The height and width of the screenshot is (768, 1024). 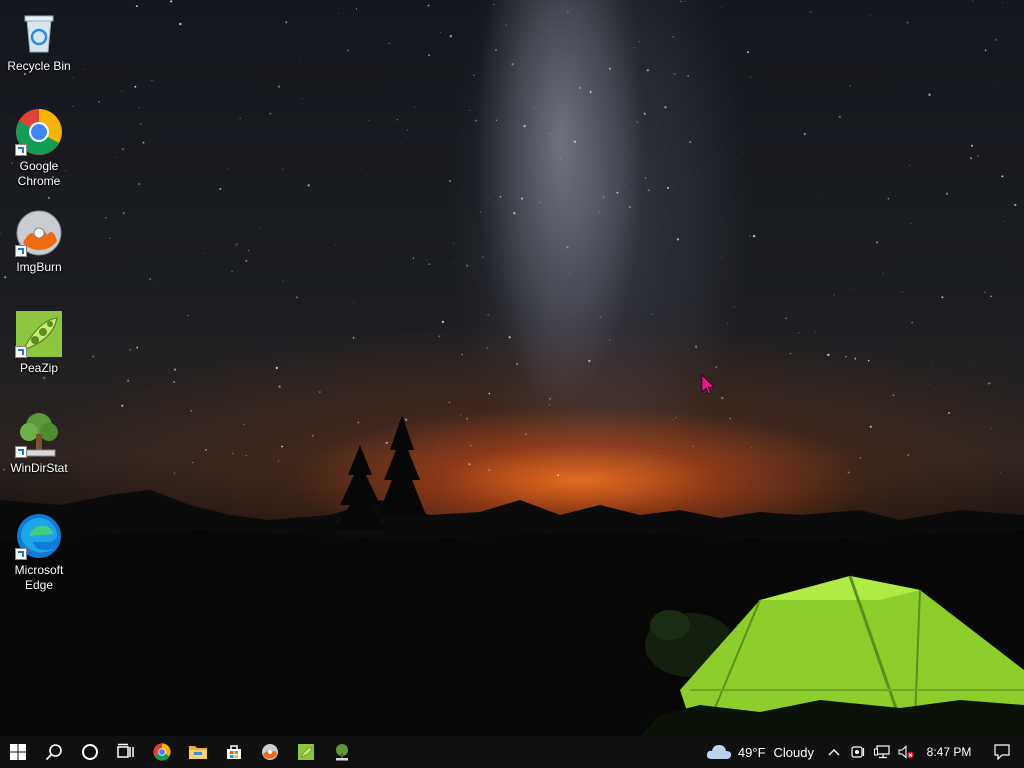 I want to click on desktop-icon-microsoft-edge: Microsoft Edge, so click(x=39, y=552).